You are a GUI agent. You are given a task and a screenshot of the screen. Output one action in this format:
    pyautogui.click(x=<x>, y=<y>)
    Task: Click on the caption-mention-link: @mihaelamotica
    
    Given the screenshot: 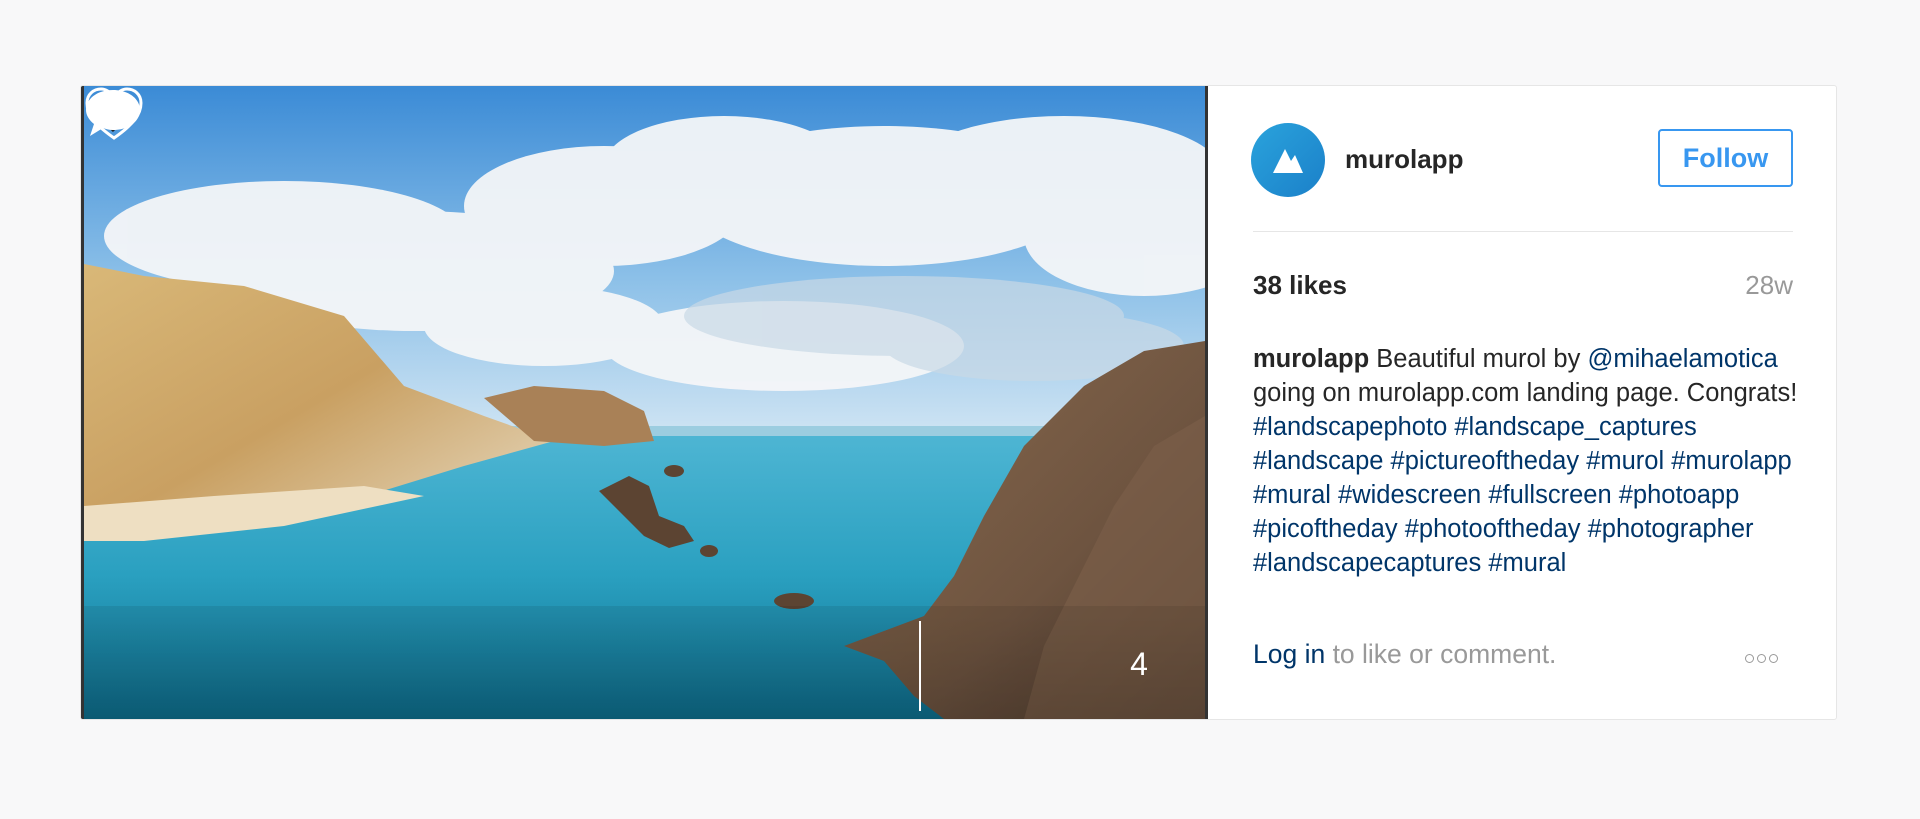 What is the action you would take?
    pyautogui.click(x=1682, y=359)
    